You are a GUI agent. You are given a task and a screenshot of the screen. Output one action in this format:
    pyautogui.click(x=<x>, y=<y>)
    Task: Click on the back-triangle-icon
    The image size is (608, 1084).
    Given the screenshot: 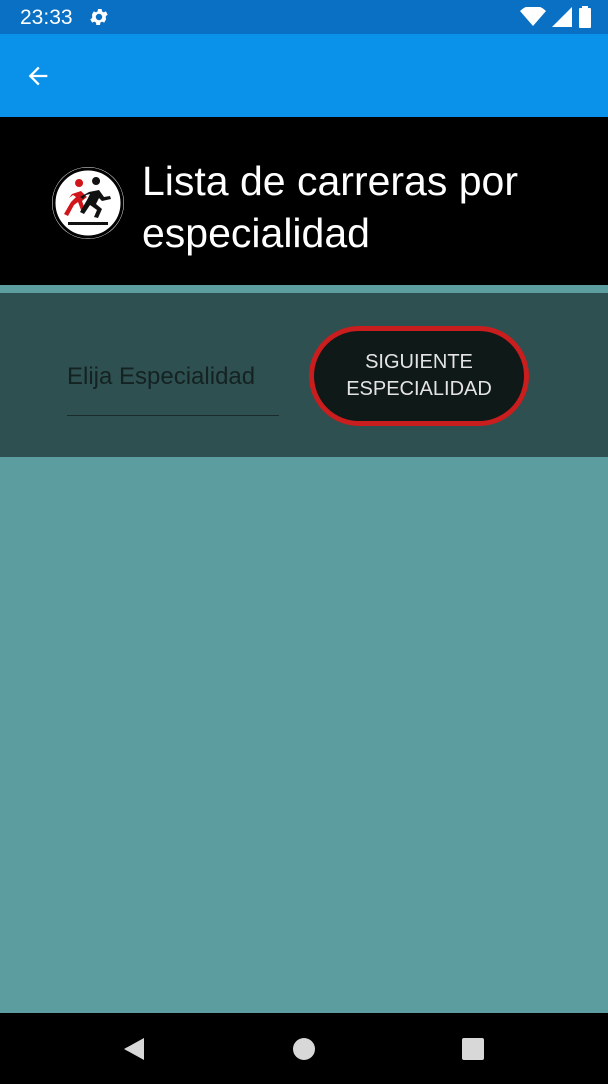 What is the action you would take?
    pyautogui.click(x=134, y=1049)
    